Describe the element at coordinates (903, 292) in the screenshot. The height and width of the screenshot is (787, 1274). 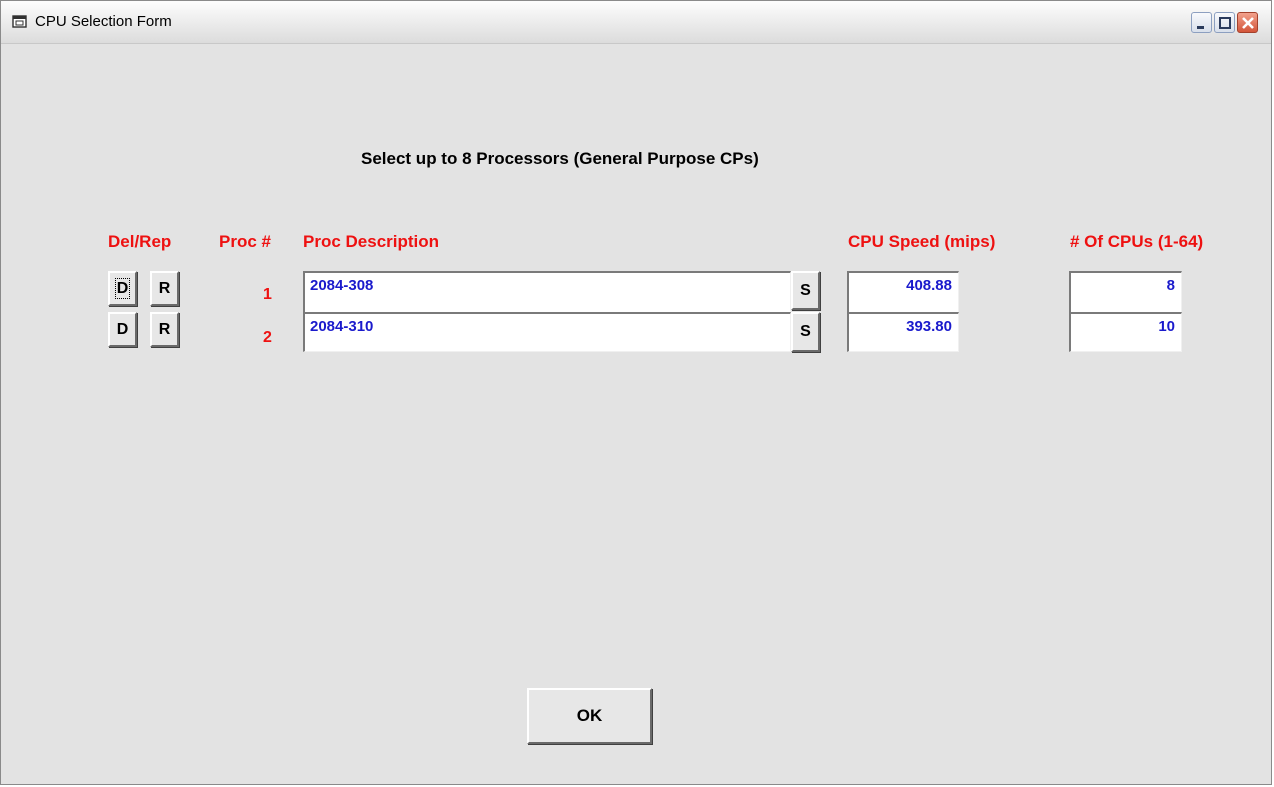
I see `cpu-speed-field: 408.88` at that location.